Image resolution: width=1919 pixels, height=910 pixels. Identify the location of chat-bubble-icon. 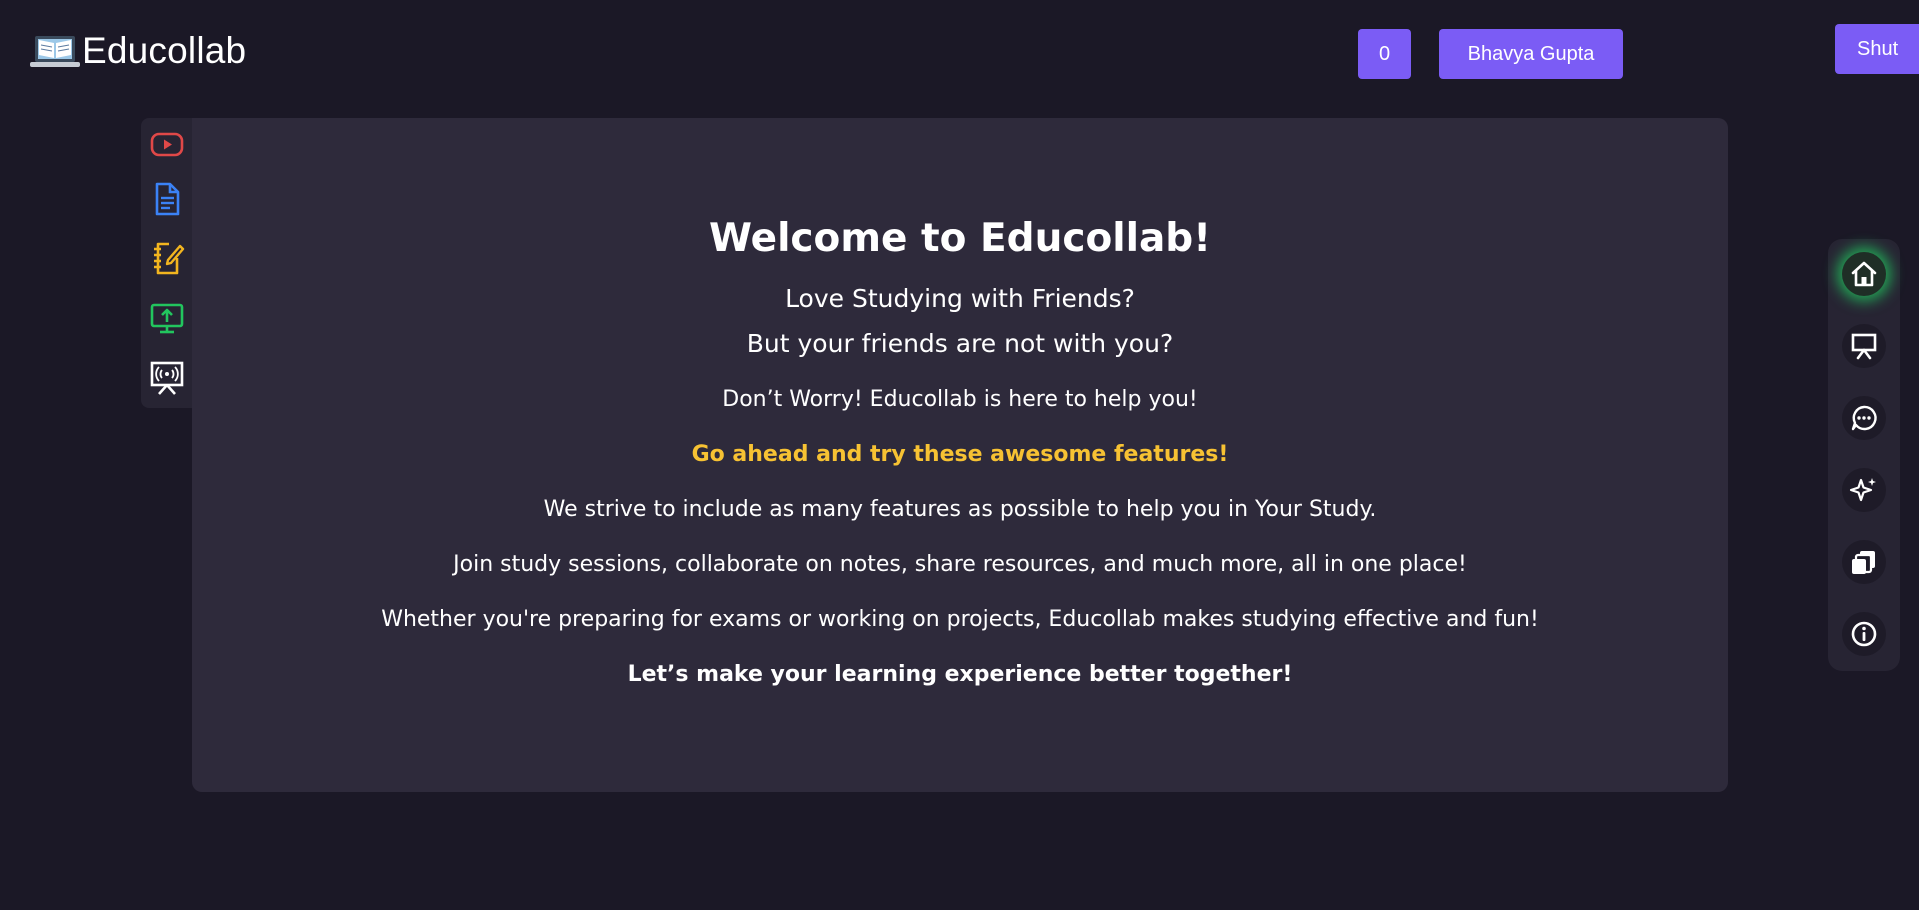
(1864, 418).